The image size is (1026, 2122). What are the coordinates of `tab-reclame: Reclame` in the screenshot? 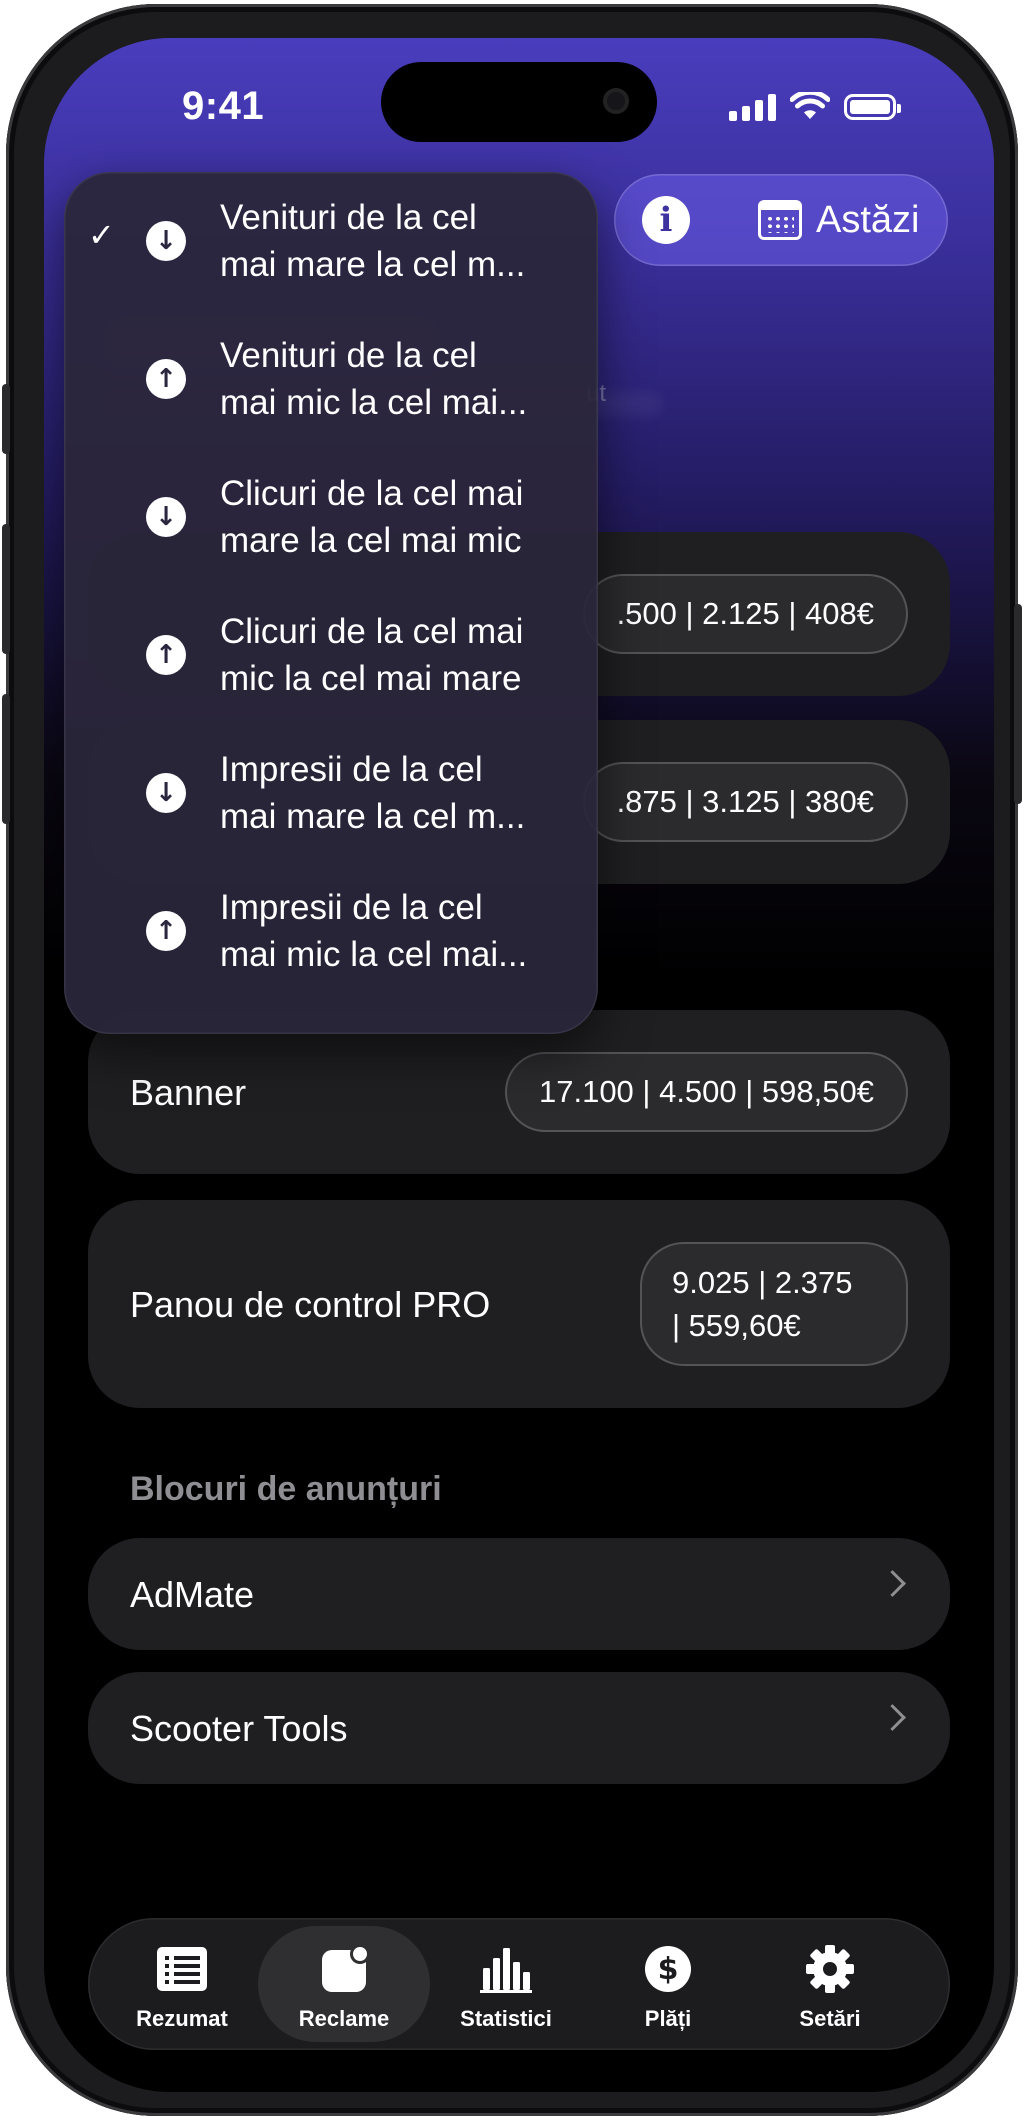 It's located at (344, 1984).